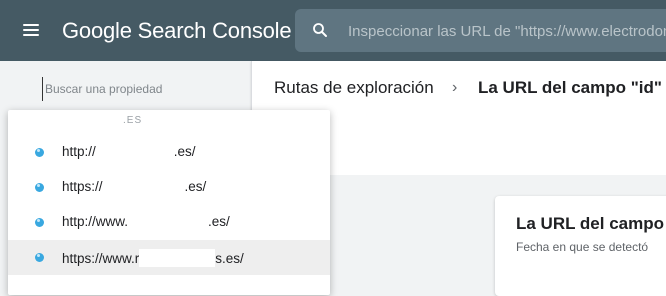 Image resolution: width=666 pixels, height=296 pixels. I want to click on chevron-right-icon: ›, so click(455, 87).